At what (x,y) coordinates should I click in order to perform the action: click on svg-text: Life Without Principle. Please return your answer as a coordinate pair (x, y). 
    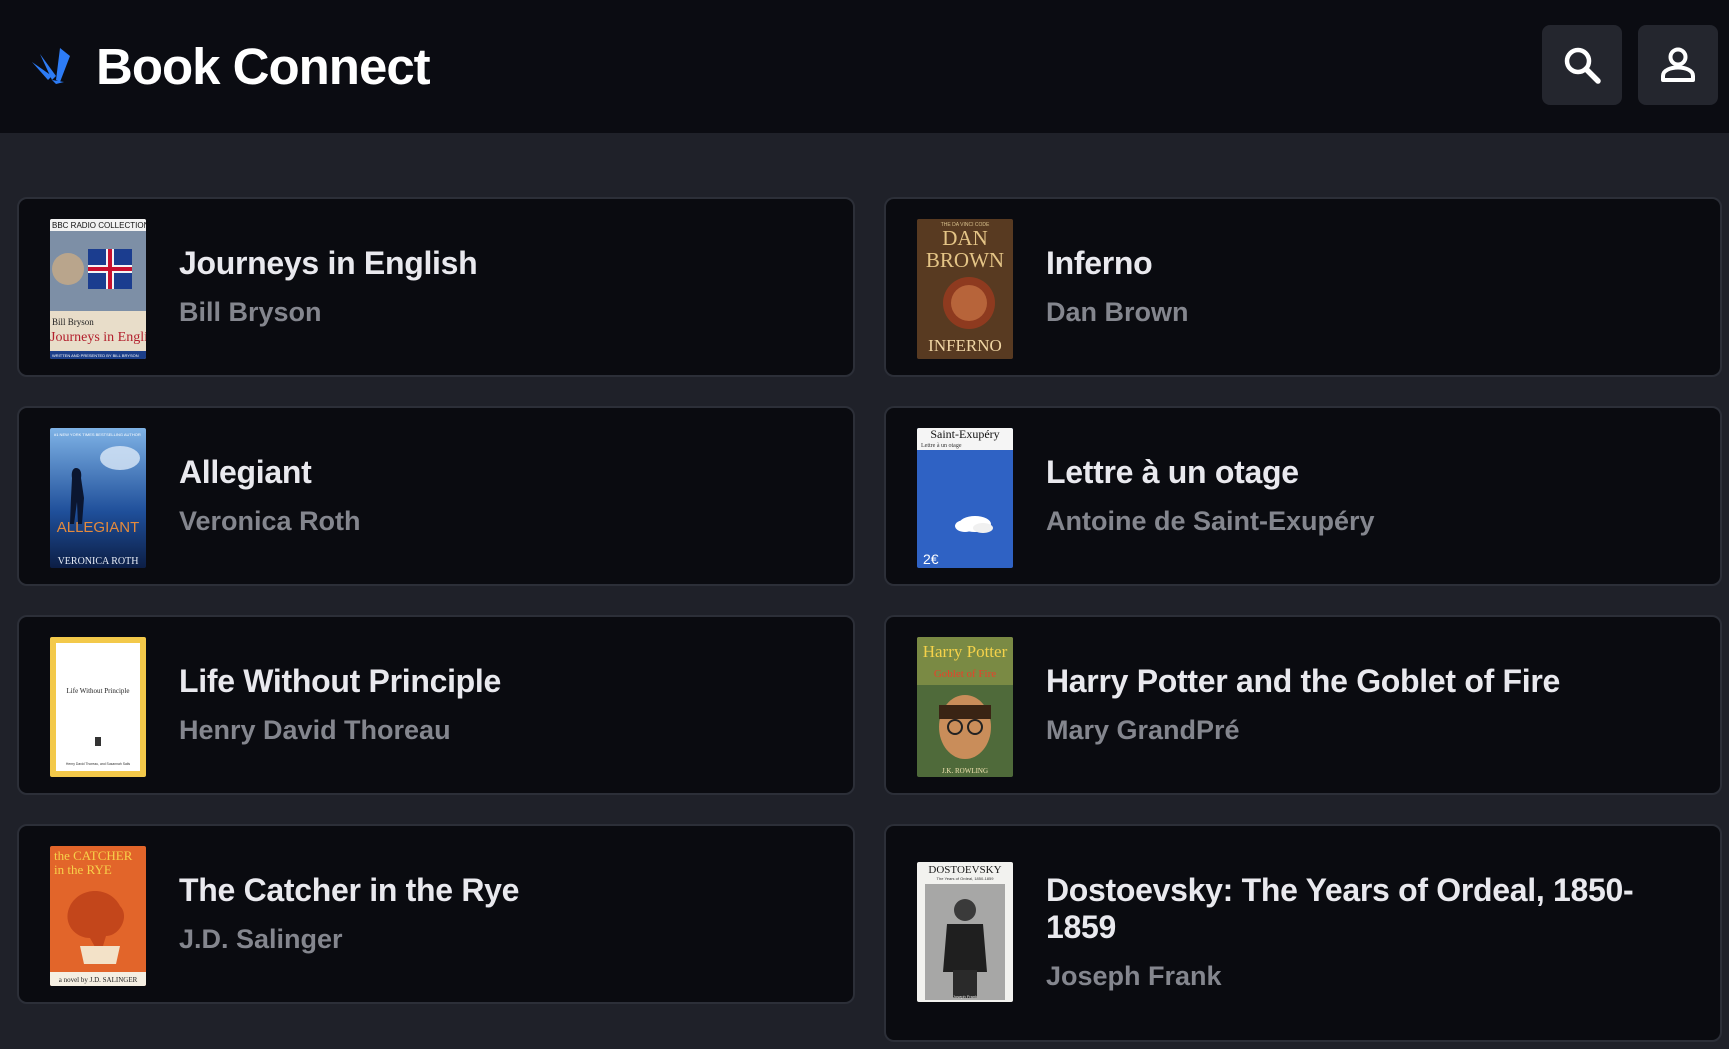
    Looking at the image, I should click on (98, 691).